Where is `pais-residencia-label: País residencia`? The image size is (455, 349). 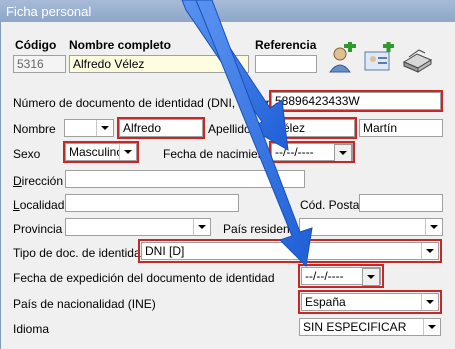 pais-residencia-label: País residencia is located at coordinates (264, 229).